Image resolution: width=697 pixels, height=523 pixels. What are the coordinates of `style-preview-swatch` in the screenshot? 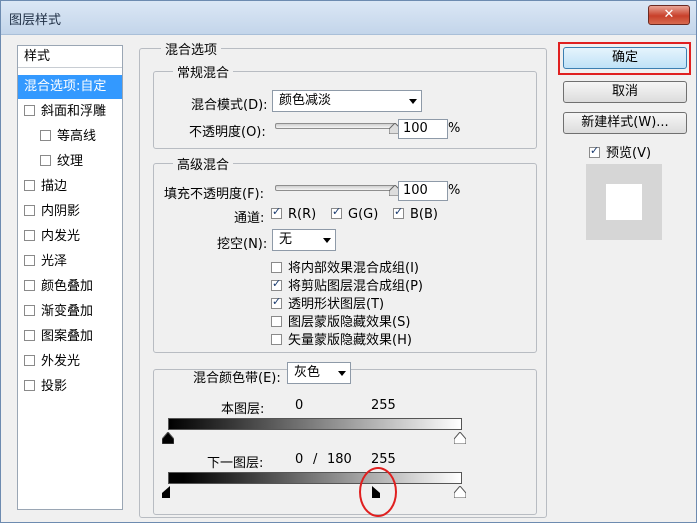 It's located at (624, 202).